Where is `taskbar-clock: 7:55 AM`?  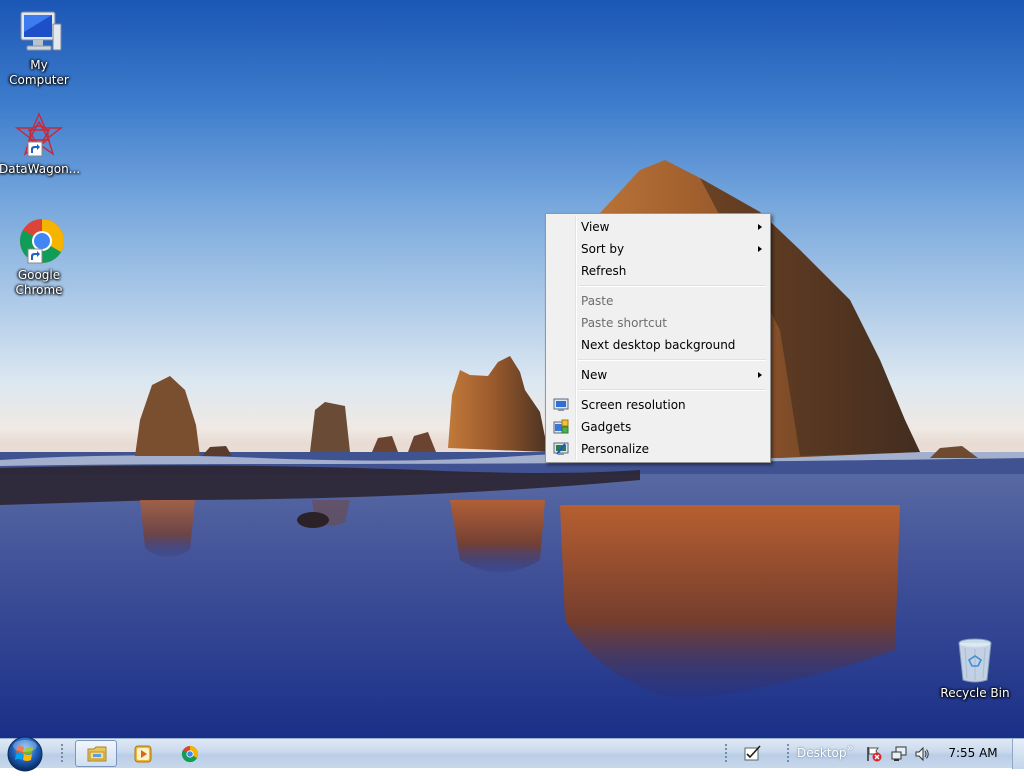 taskbar-clock: 7:55 AM is located at coordinates (973, 754).